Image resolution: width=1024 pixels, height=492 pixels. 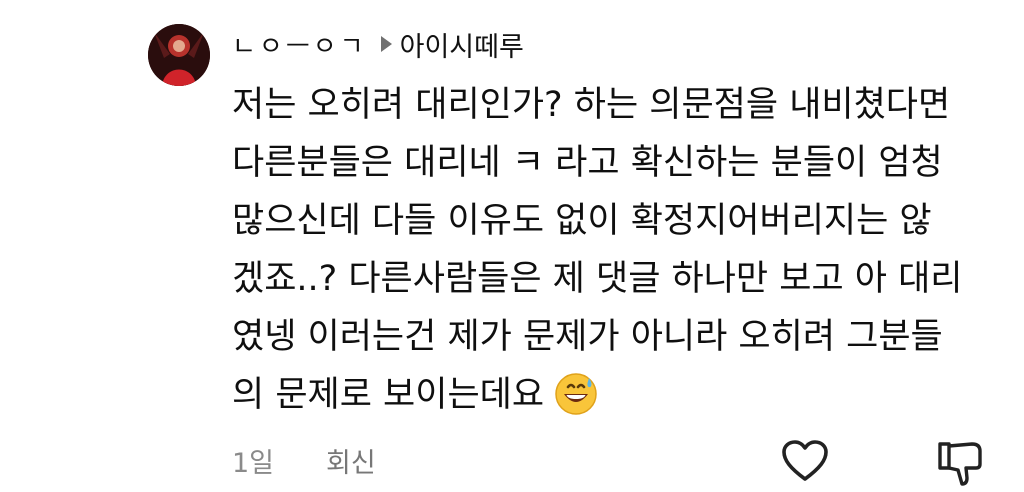 I want to click on reply-button: 회신, so click(x=351, y=460).